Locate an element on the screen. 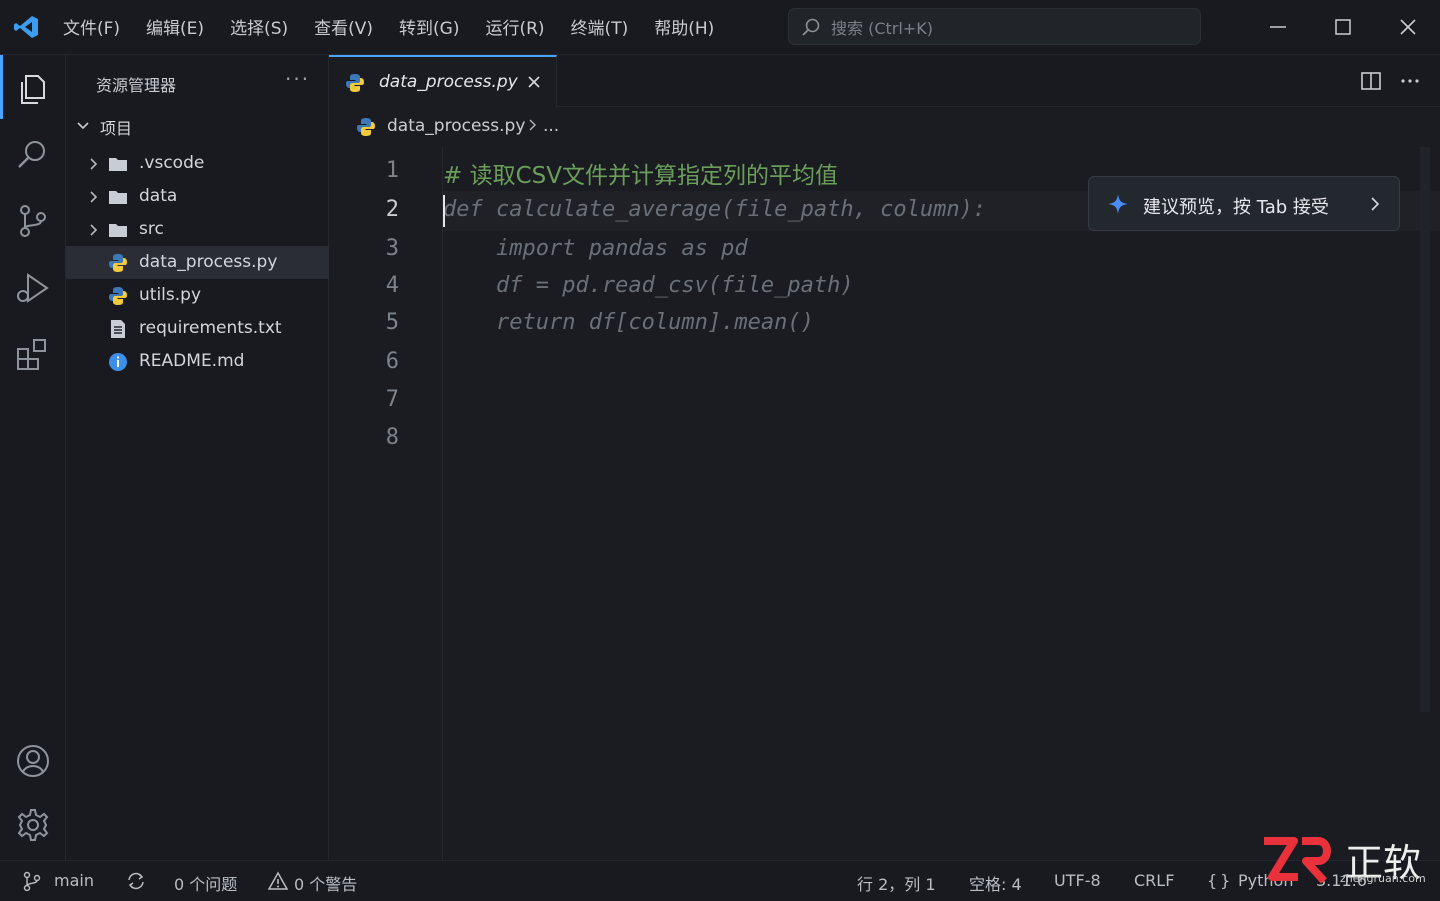 Image resolution: width=1440 pixels, height=901 pixels. tab-data-process-py: data_process.py is located at coordinates (443, 81).